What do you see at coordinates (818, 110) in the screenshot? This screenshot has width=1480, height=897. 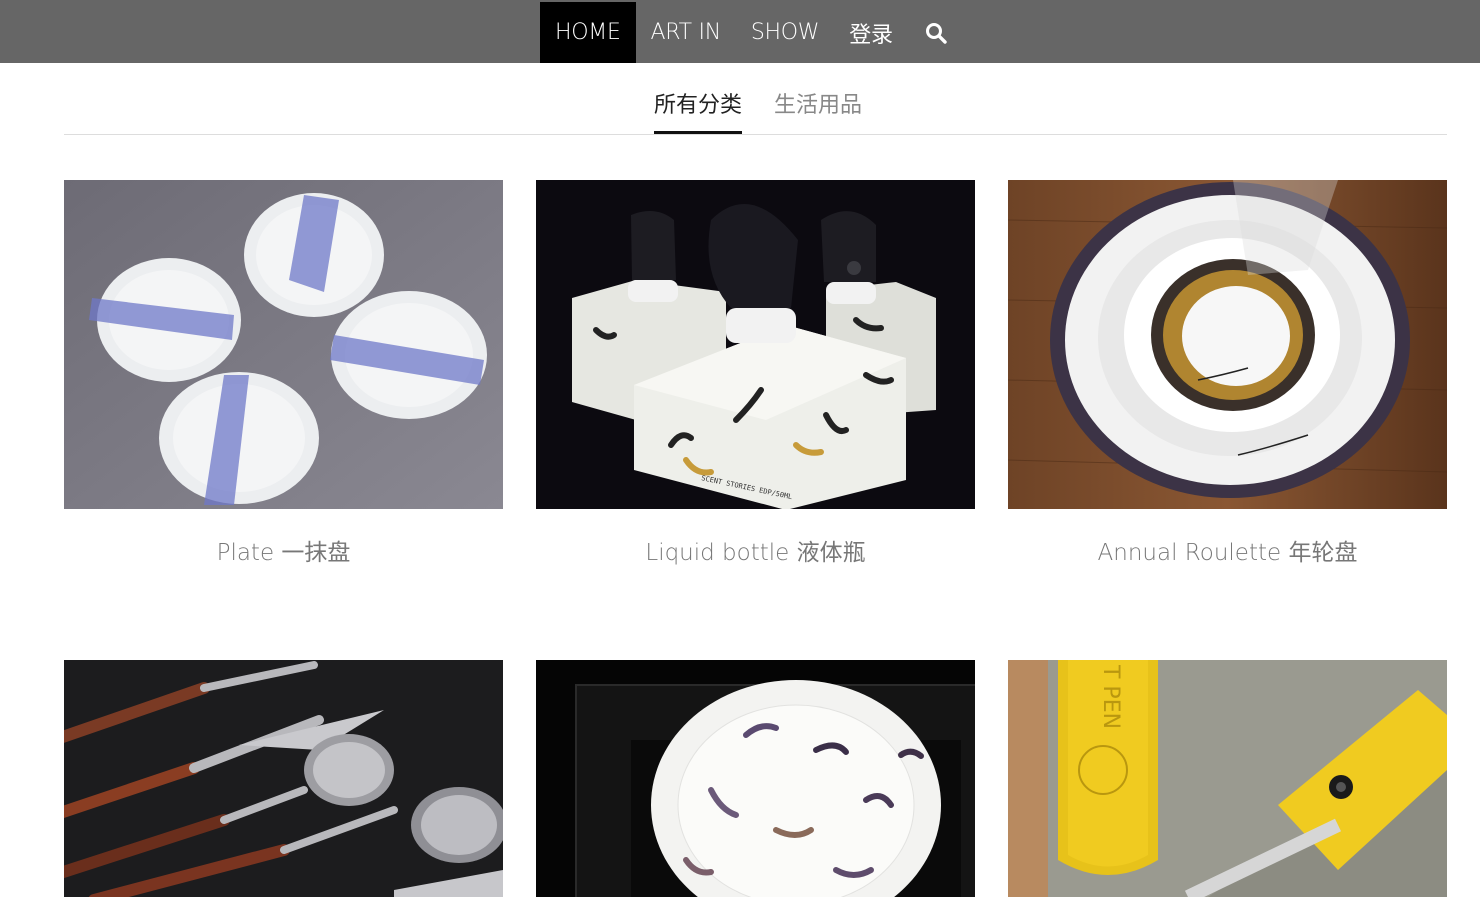 I see `tab-daily-goods: 生活用品` at bounding box center [818, 110].